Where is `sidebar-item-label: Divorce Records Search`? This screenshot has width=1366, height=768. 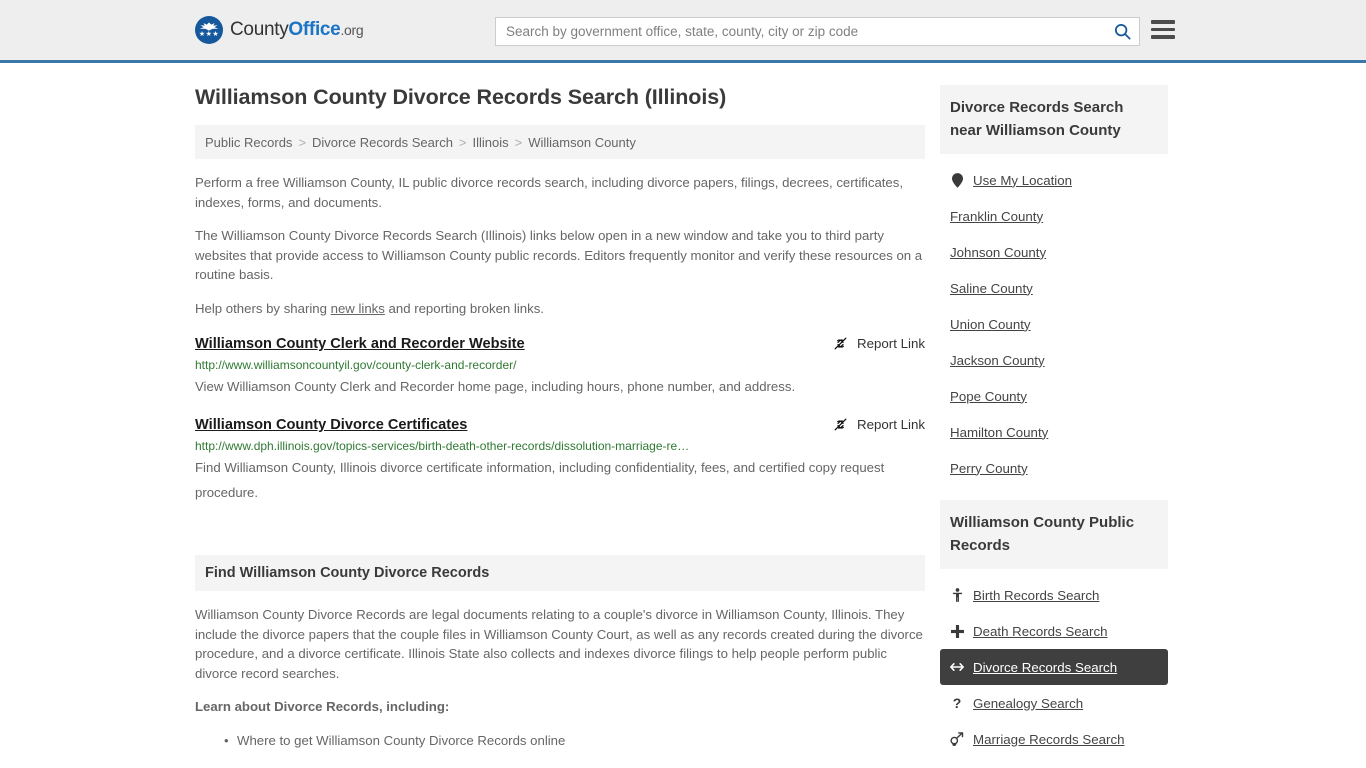 sidebar-item-label: Divorce Records Search is located at coordinates (1045, 667).